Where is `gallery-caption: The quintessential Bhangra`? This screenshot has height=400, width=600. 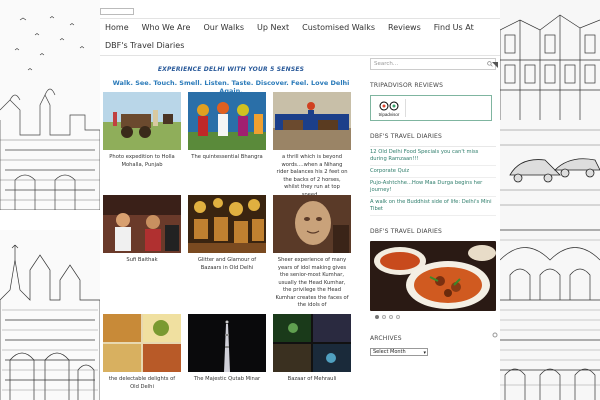 gallery-caption: The quintessential Bhangra is located at coordinates (227, 157).